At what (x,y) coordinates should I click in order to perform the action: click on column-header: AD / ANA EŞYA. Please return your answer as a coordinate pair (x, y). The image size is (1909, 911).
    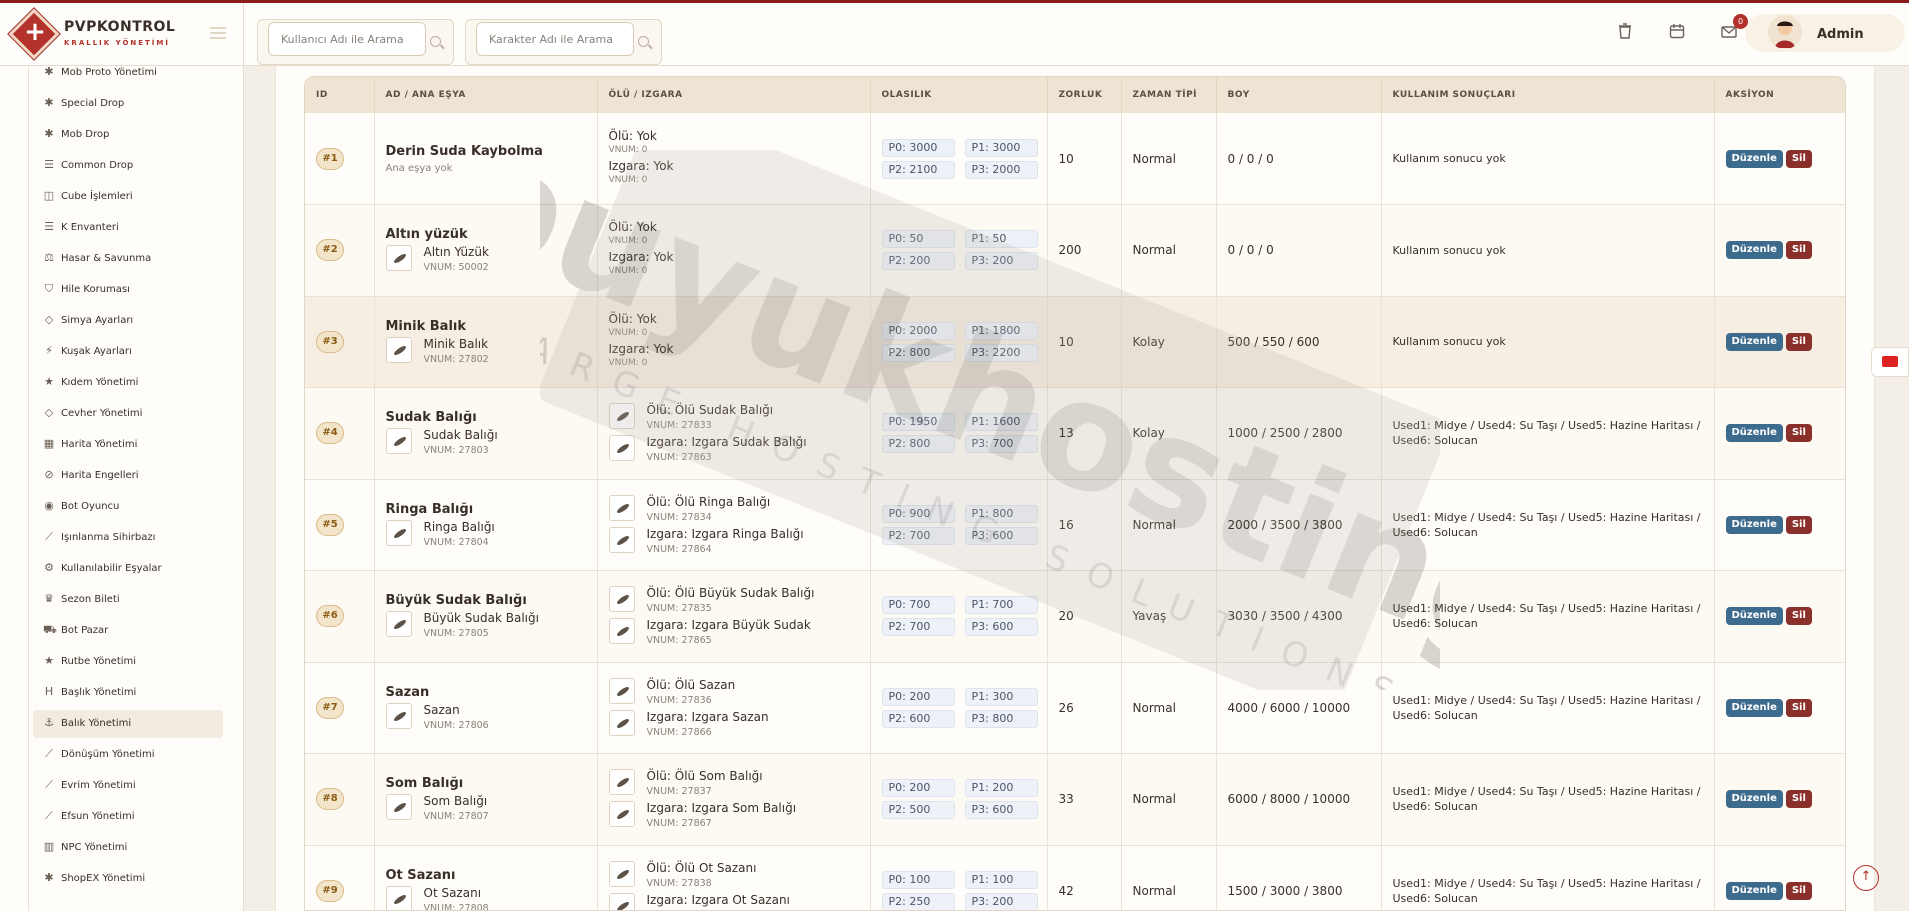
    Looking at the image, I should click on (486, 95).